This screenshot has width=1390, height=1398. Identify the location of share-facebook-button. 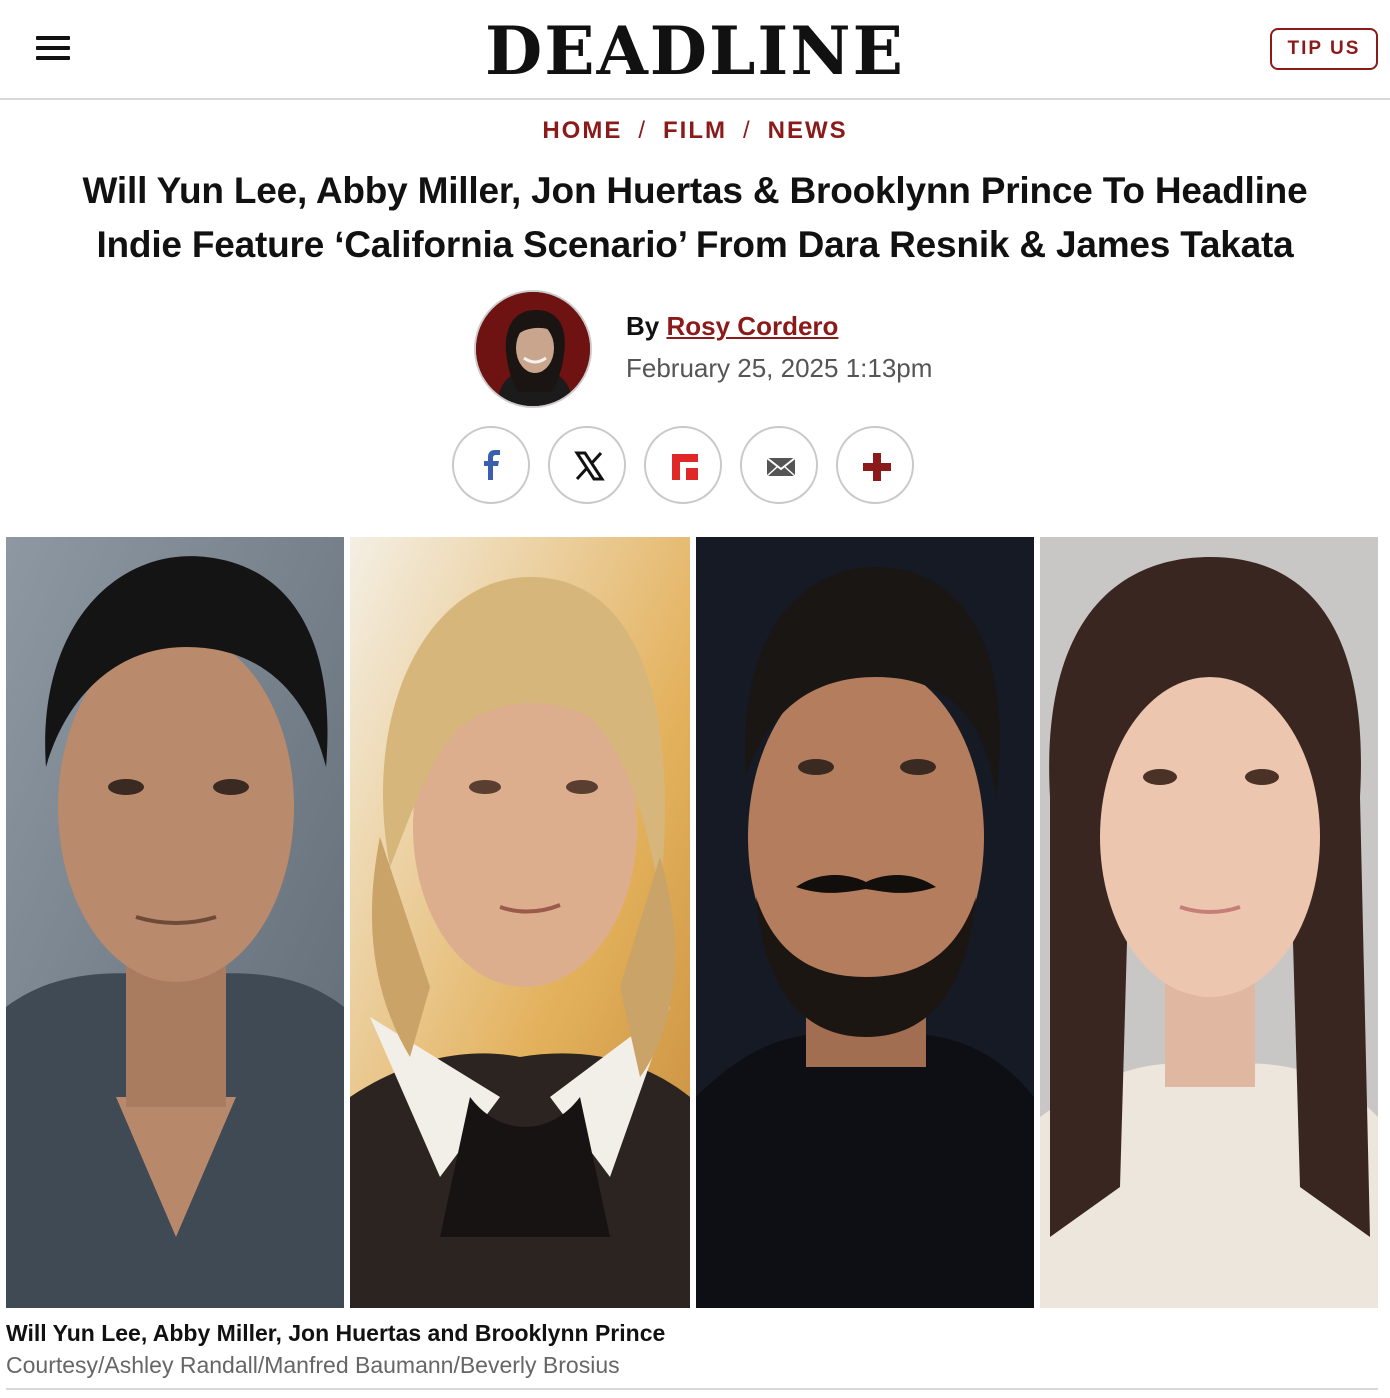
(491, 465).